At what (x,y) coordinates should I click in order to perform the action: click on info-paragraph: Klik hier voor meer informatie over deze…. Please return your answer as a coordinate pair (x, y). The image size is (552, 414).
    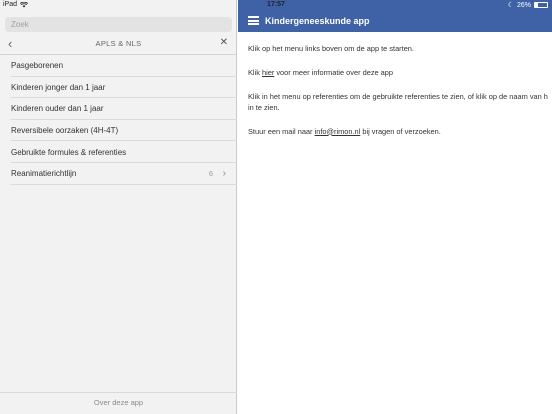
    Looking at the image, I should click on (400, 73).